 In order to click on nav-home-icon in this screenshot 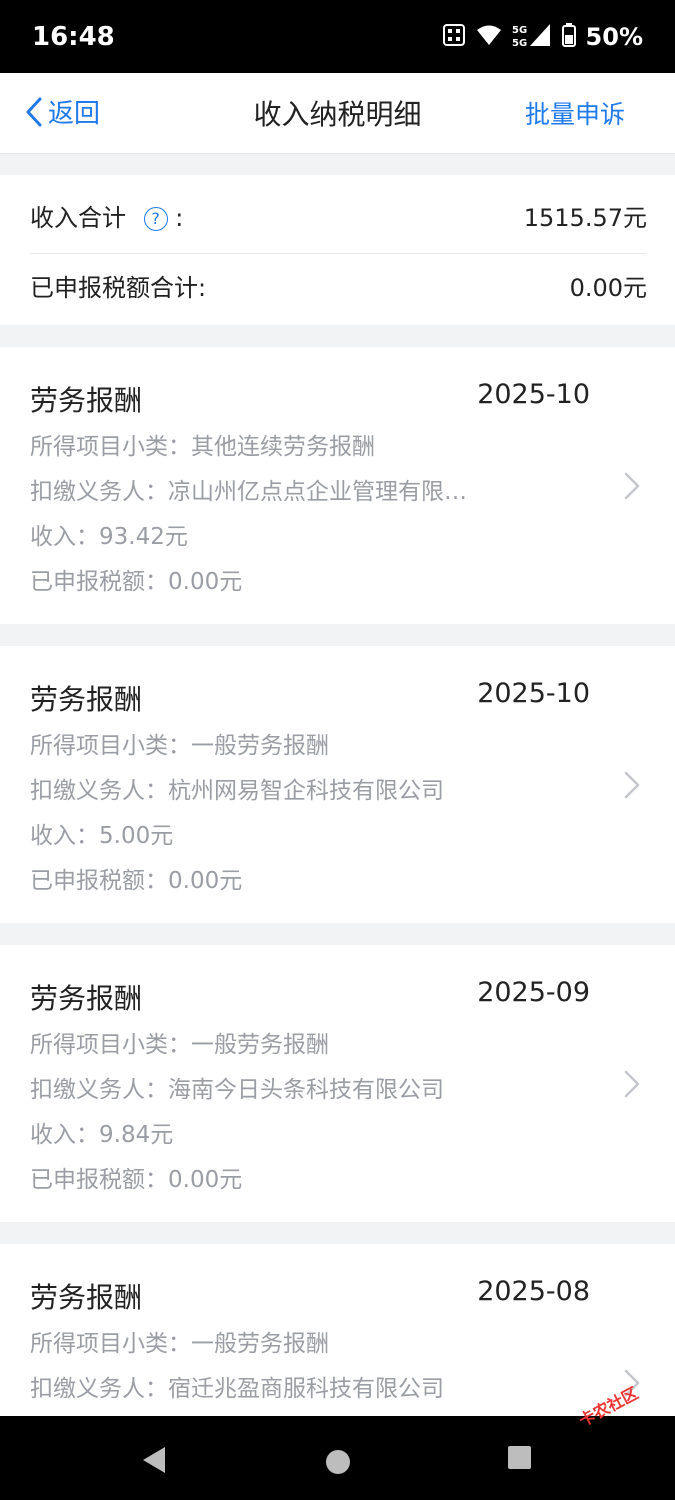, I will do `click(338, 1462)`.